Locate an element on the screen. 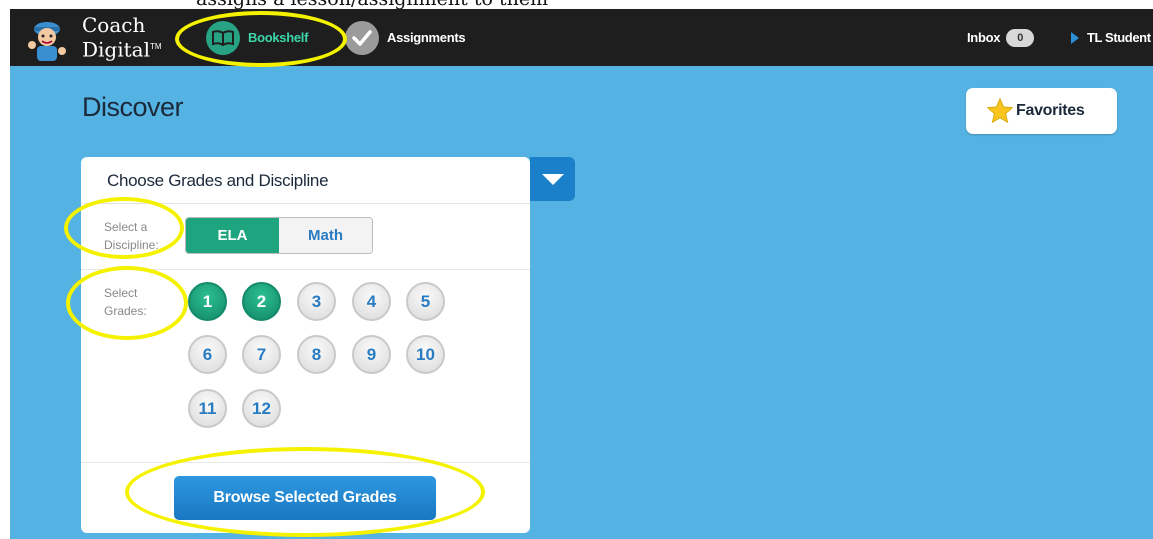 The width and height of the screenshot is (1153, 539). panel-header: Choose Grades and Discipline is located at coordinates (305, 180).